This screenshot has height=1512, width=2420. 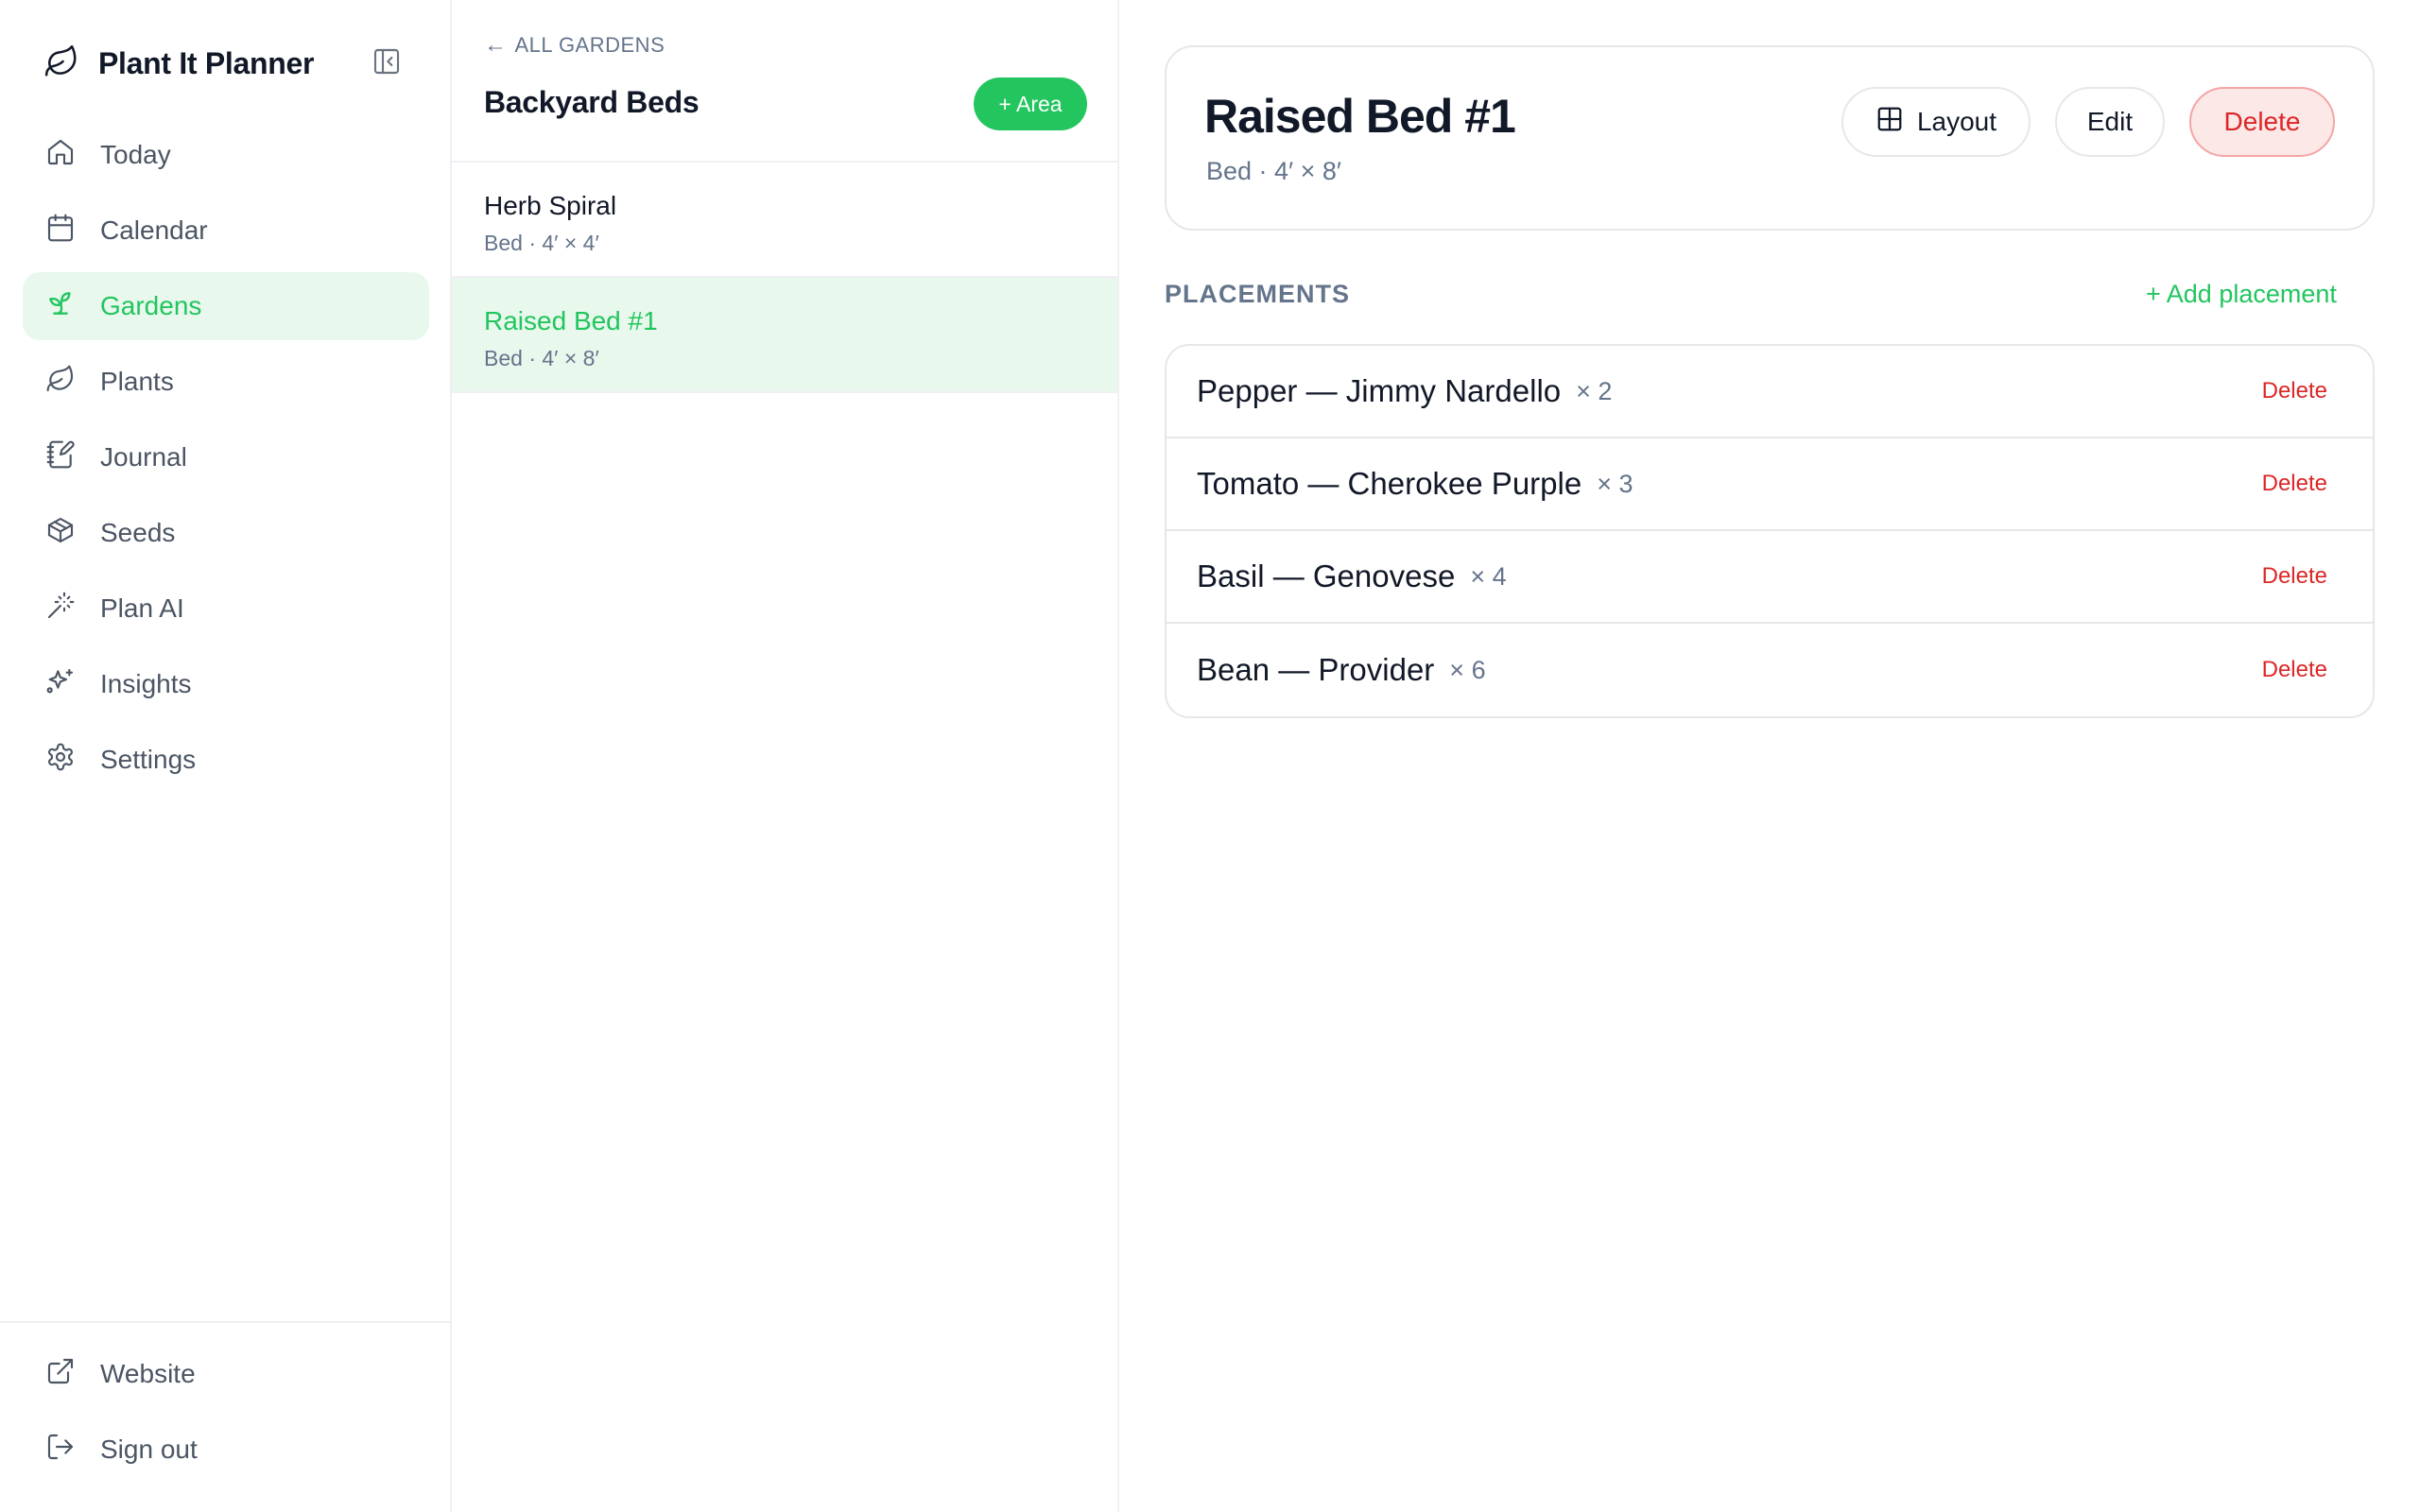 What do you see at coordinates (571, 320) in the screenshot?
I see `area-name: Raised Bed #1` at bounding box center [571, 320].